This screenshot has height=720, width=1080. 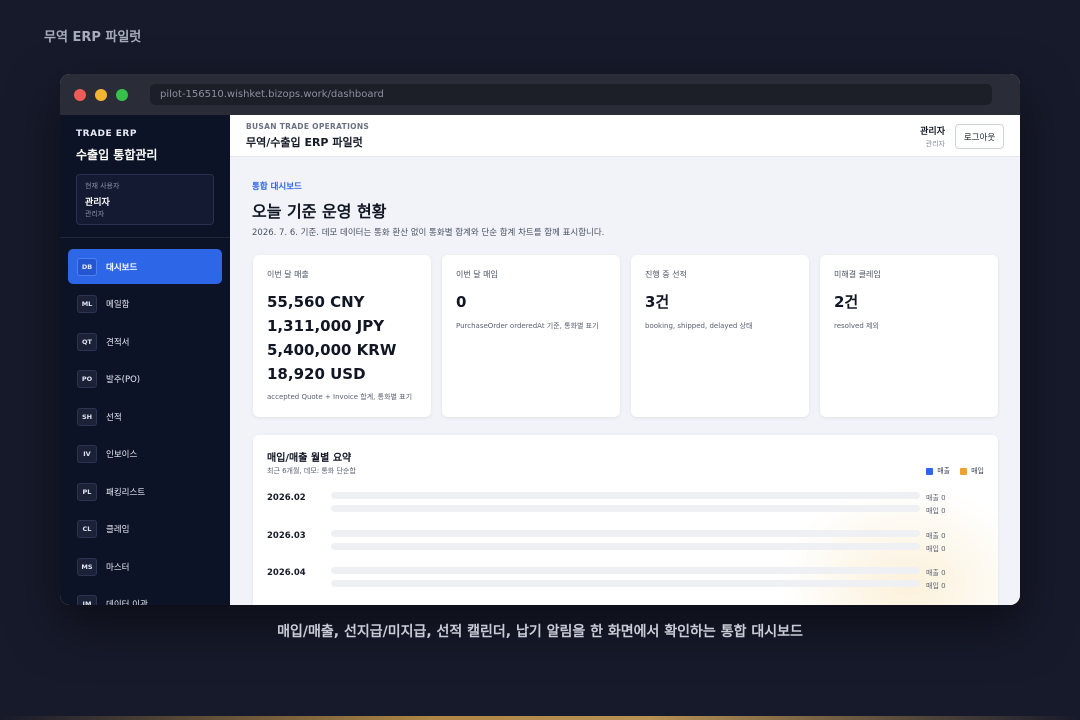 What do you see at coordinates (122, 267) in the screenshot?
I see `sidebar-item-label: 대시보드` at bounding box center [122, 267].